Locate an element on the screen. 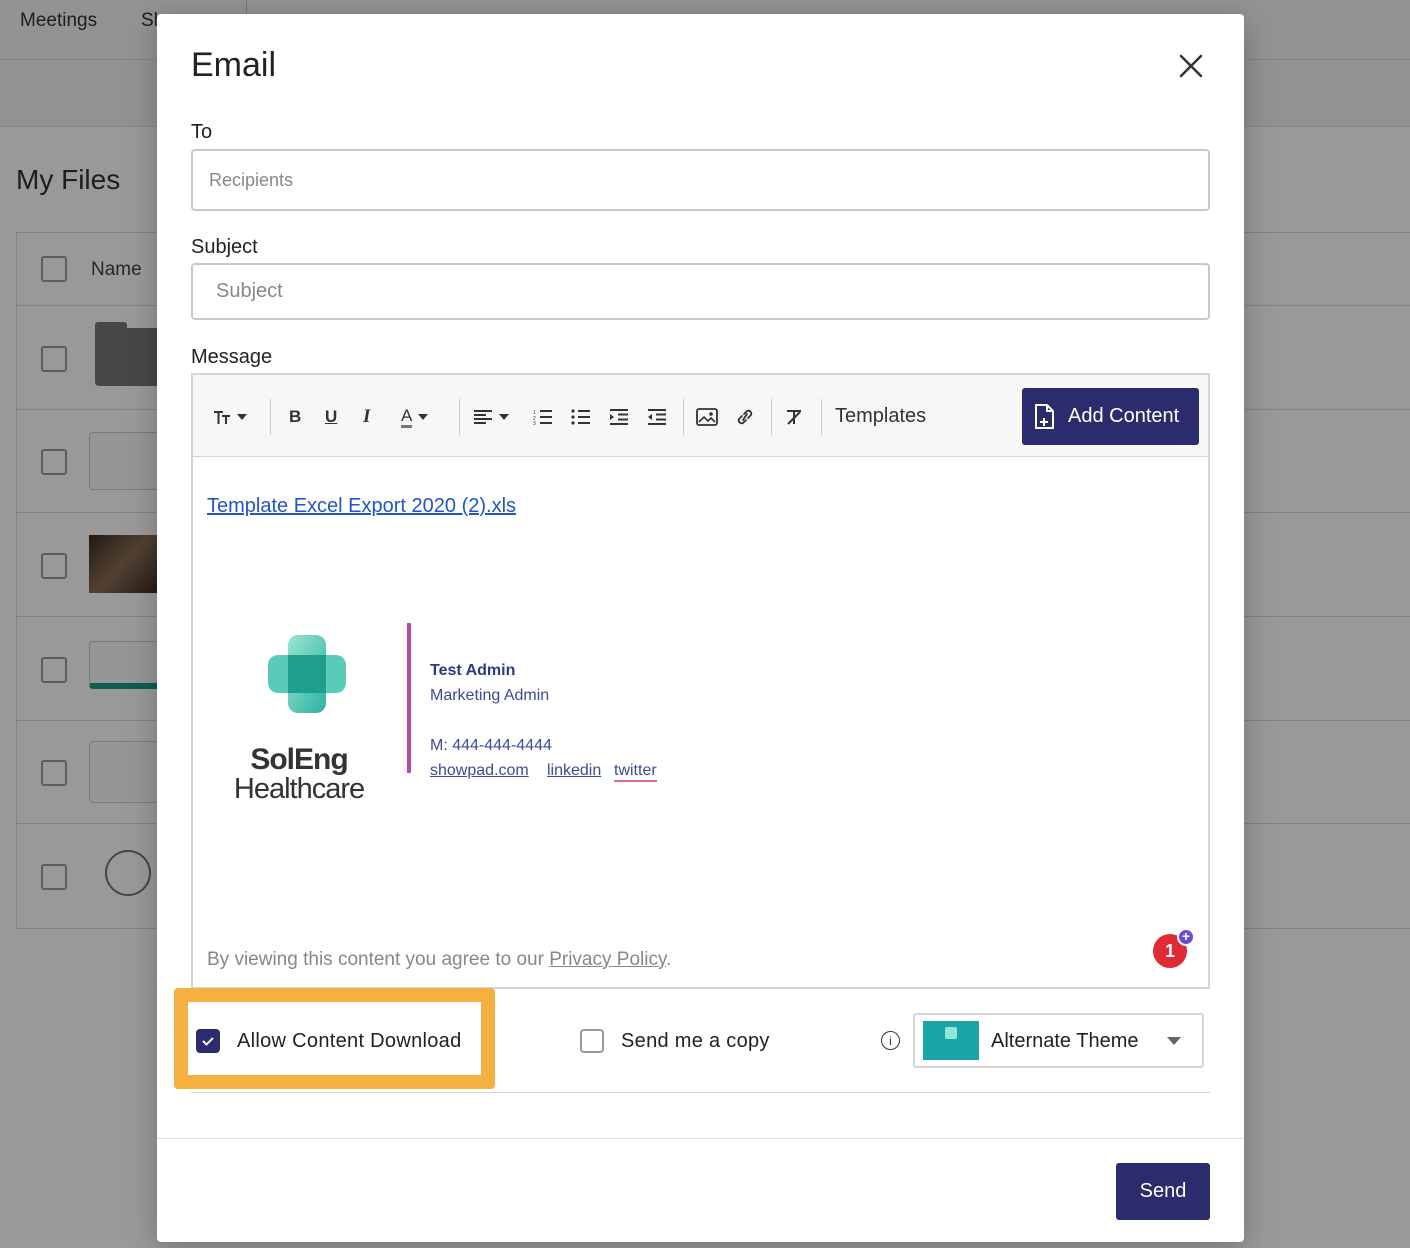  attachment-link: Template Excel Export 2020 (2).xls is located at coordinates (361, 506).